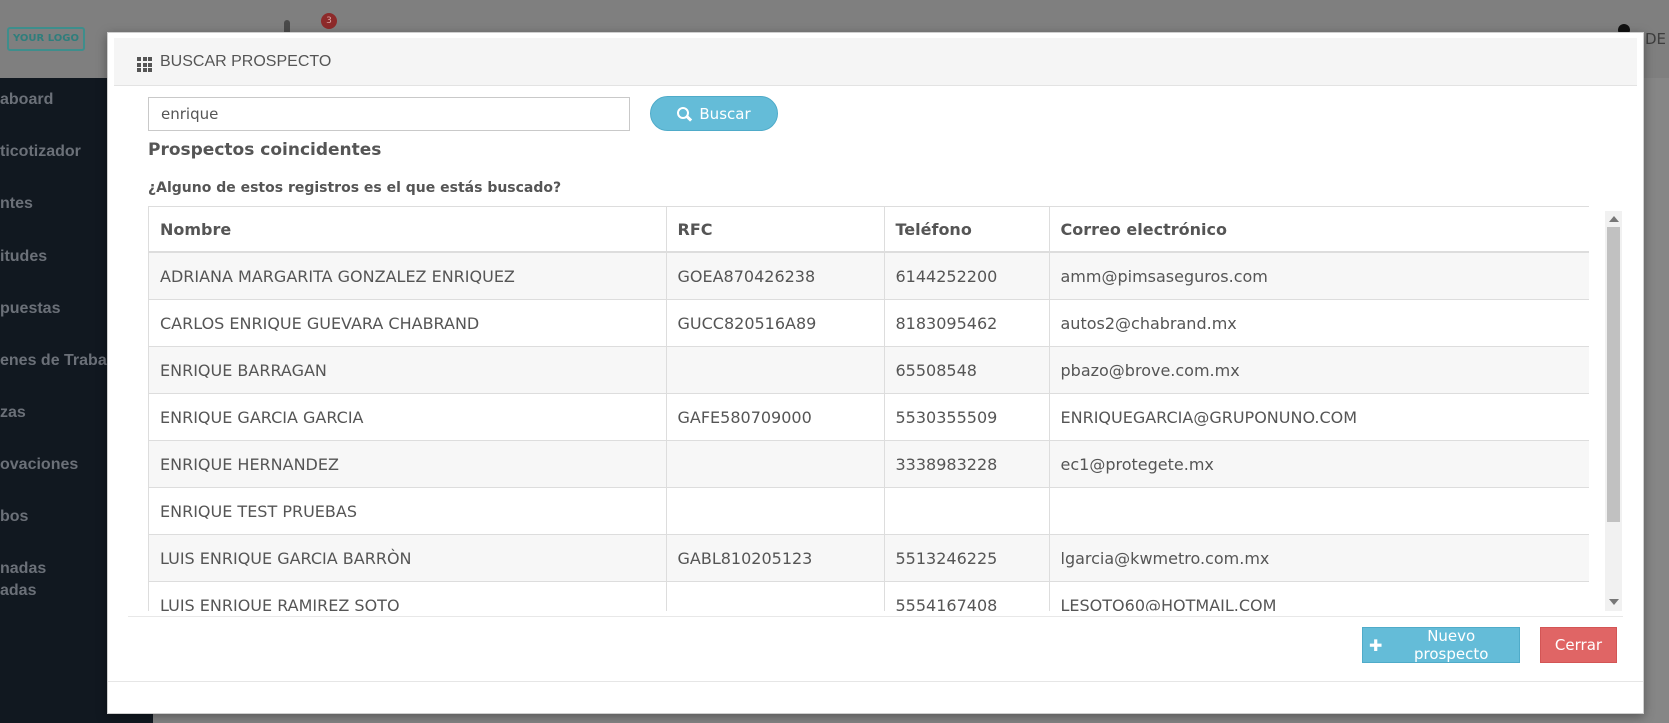 The image size is (1669, 723). What do you see at coordinates (408, 417) in the screenshot?
I see `cell-nombre: ENRIQUE GARCIA GARCIA` at bounding box center [408, 417].